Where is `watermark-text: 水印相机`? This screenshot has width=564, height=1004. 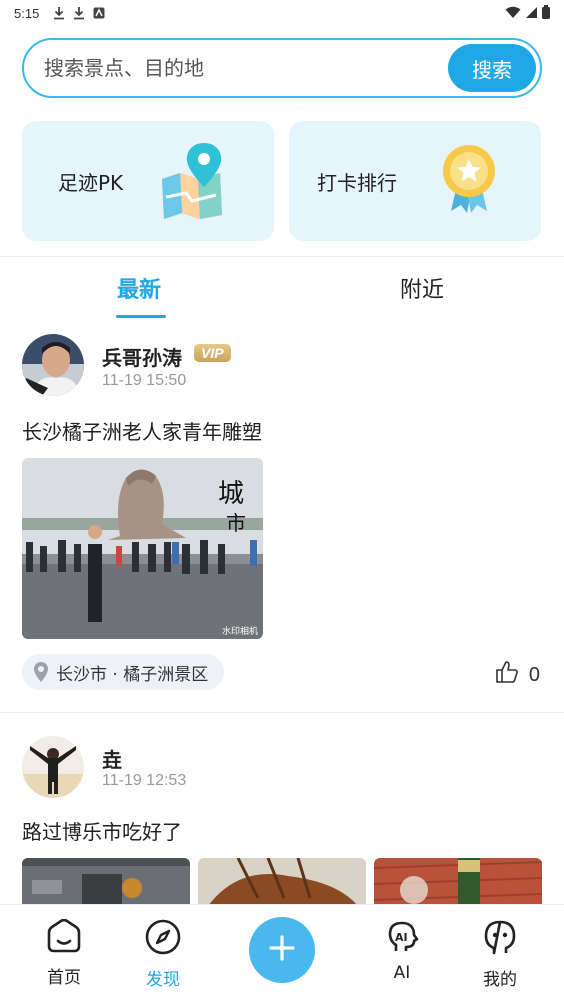
watermark-text: 水印相机 is located at coordinates (240, 631).